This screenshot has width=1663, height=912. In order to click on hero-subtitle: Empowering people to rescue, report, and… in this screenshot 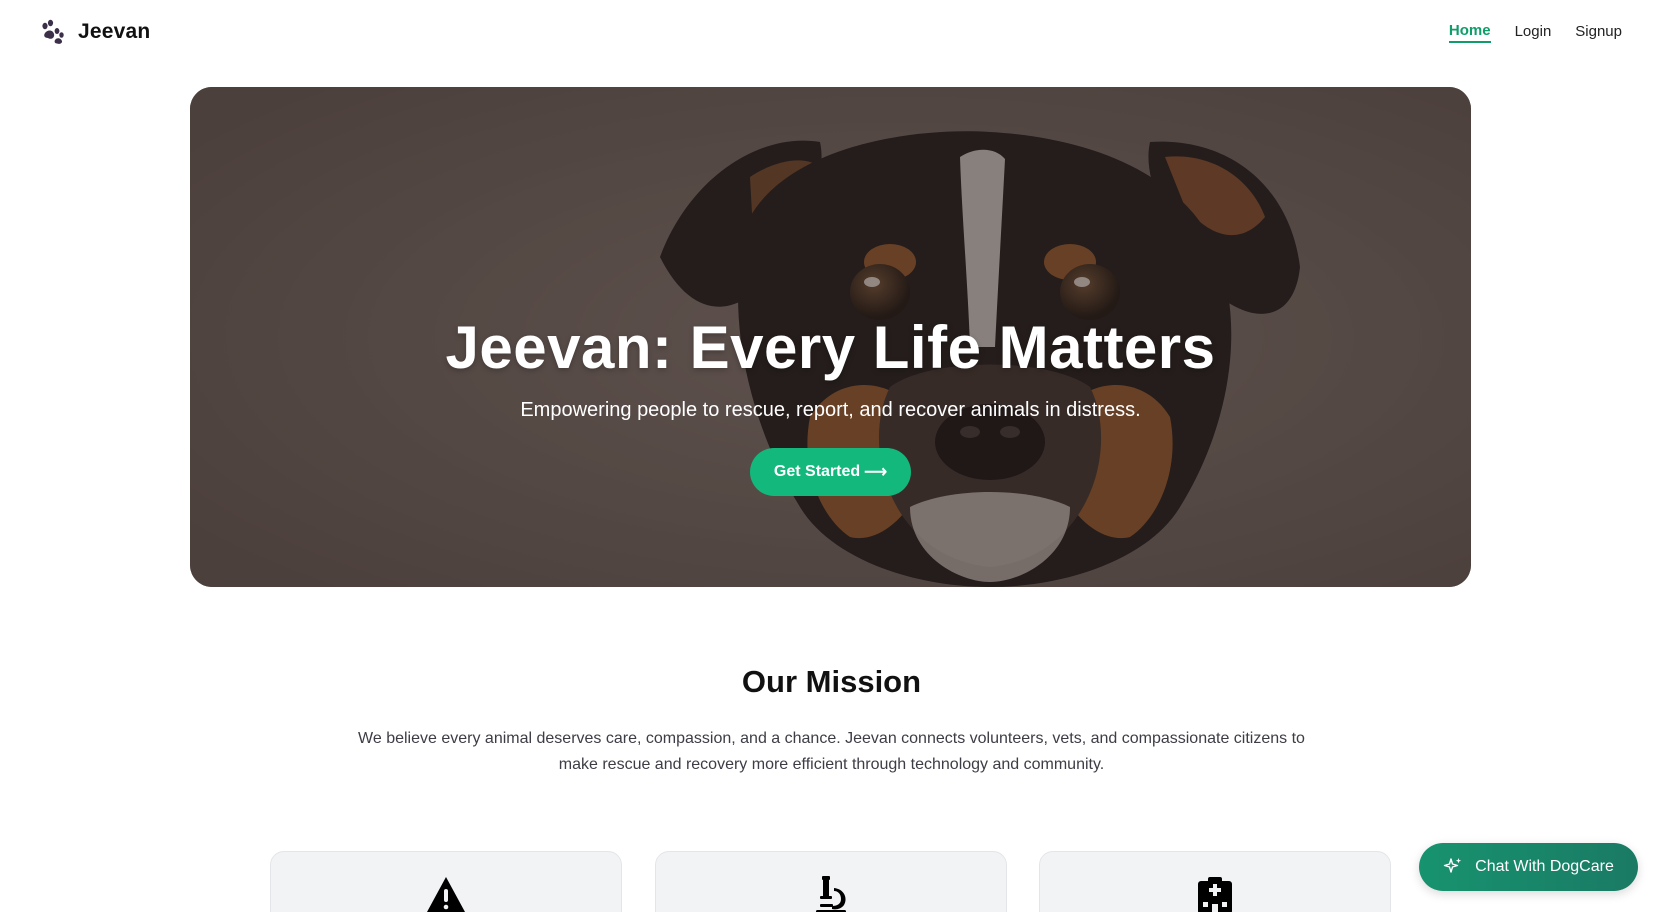, I will do `click(830, 410)`.